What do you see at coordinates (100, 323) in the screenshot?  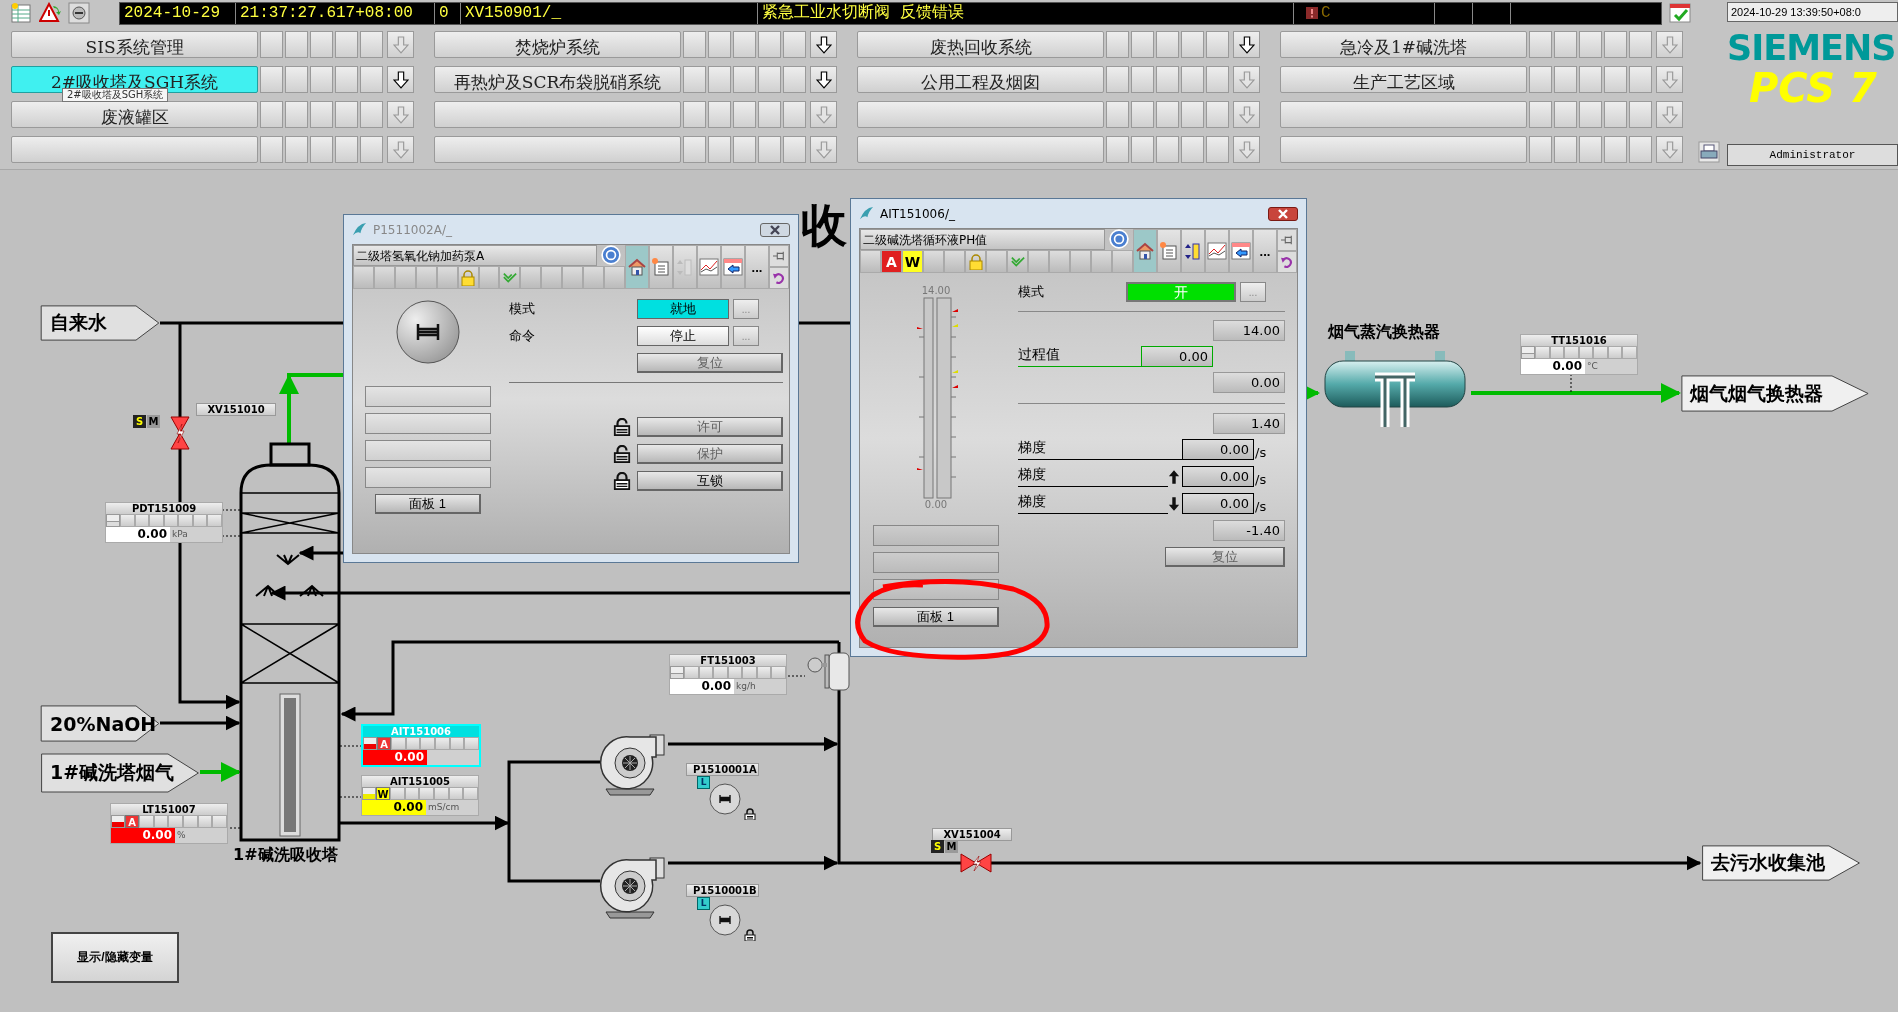 I see `source-label: 自来水` at bounding box center [100, 323].